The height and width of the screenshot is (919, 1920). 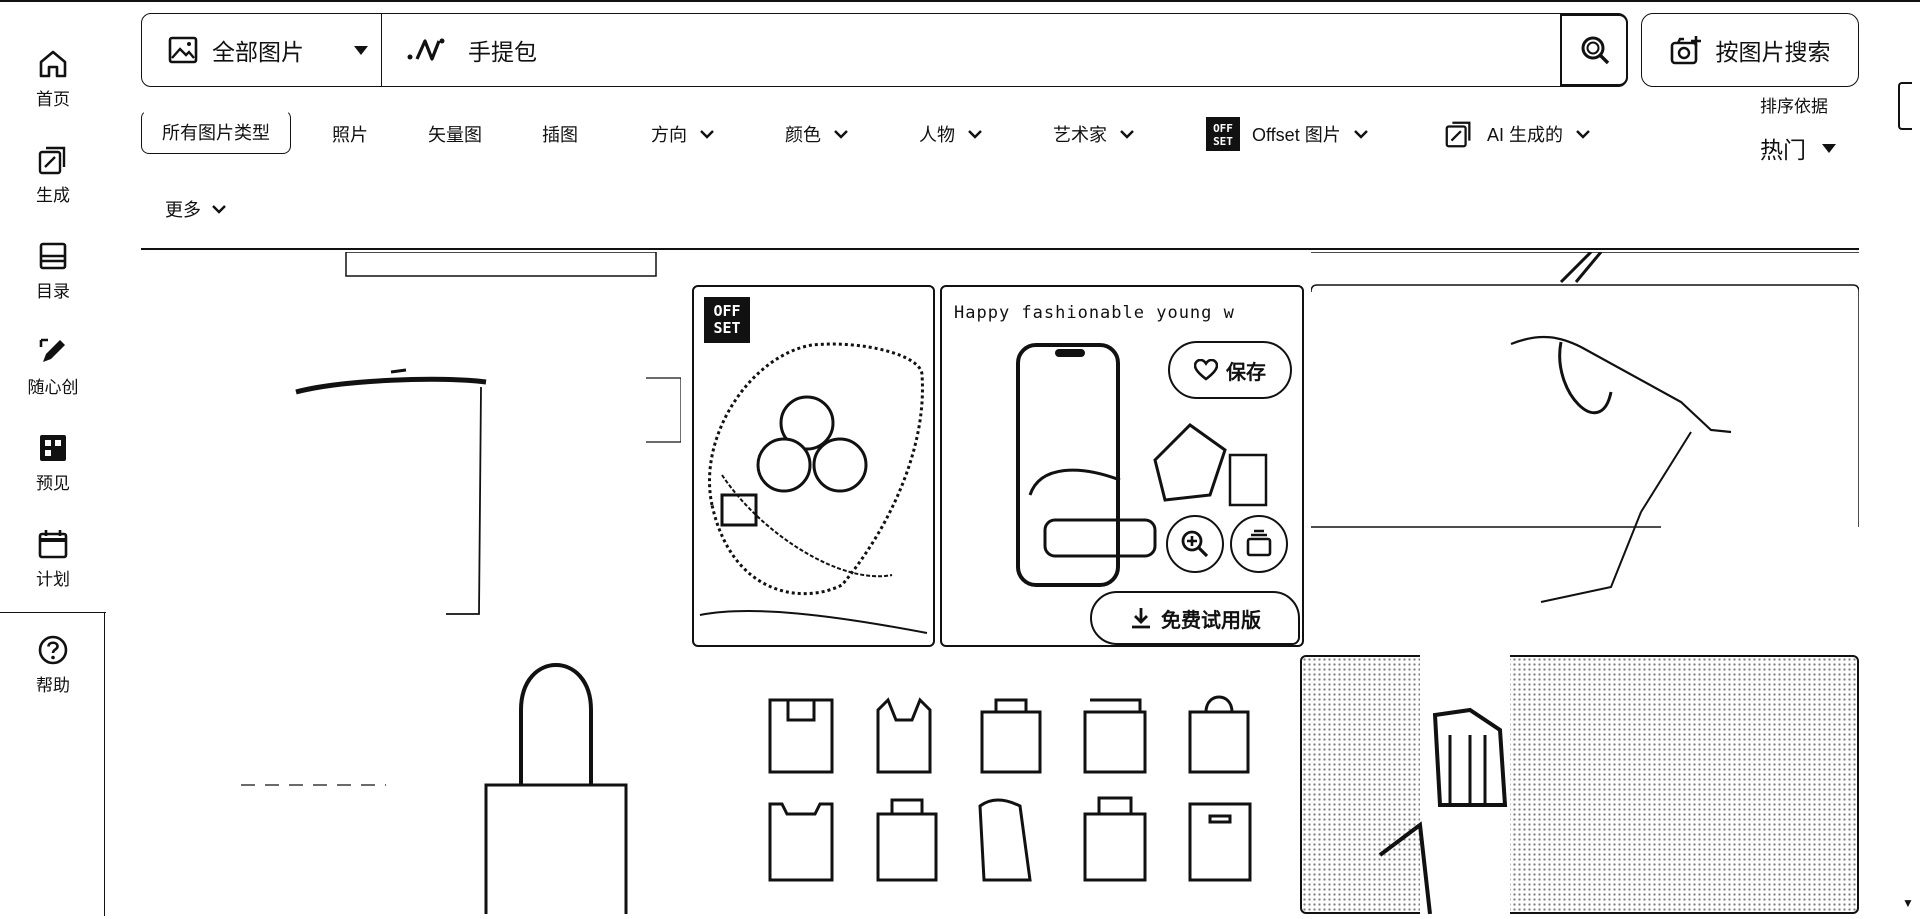 I want to click on save-button: 保存, so click(x=1230, y=370).